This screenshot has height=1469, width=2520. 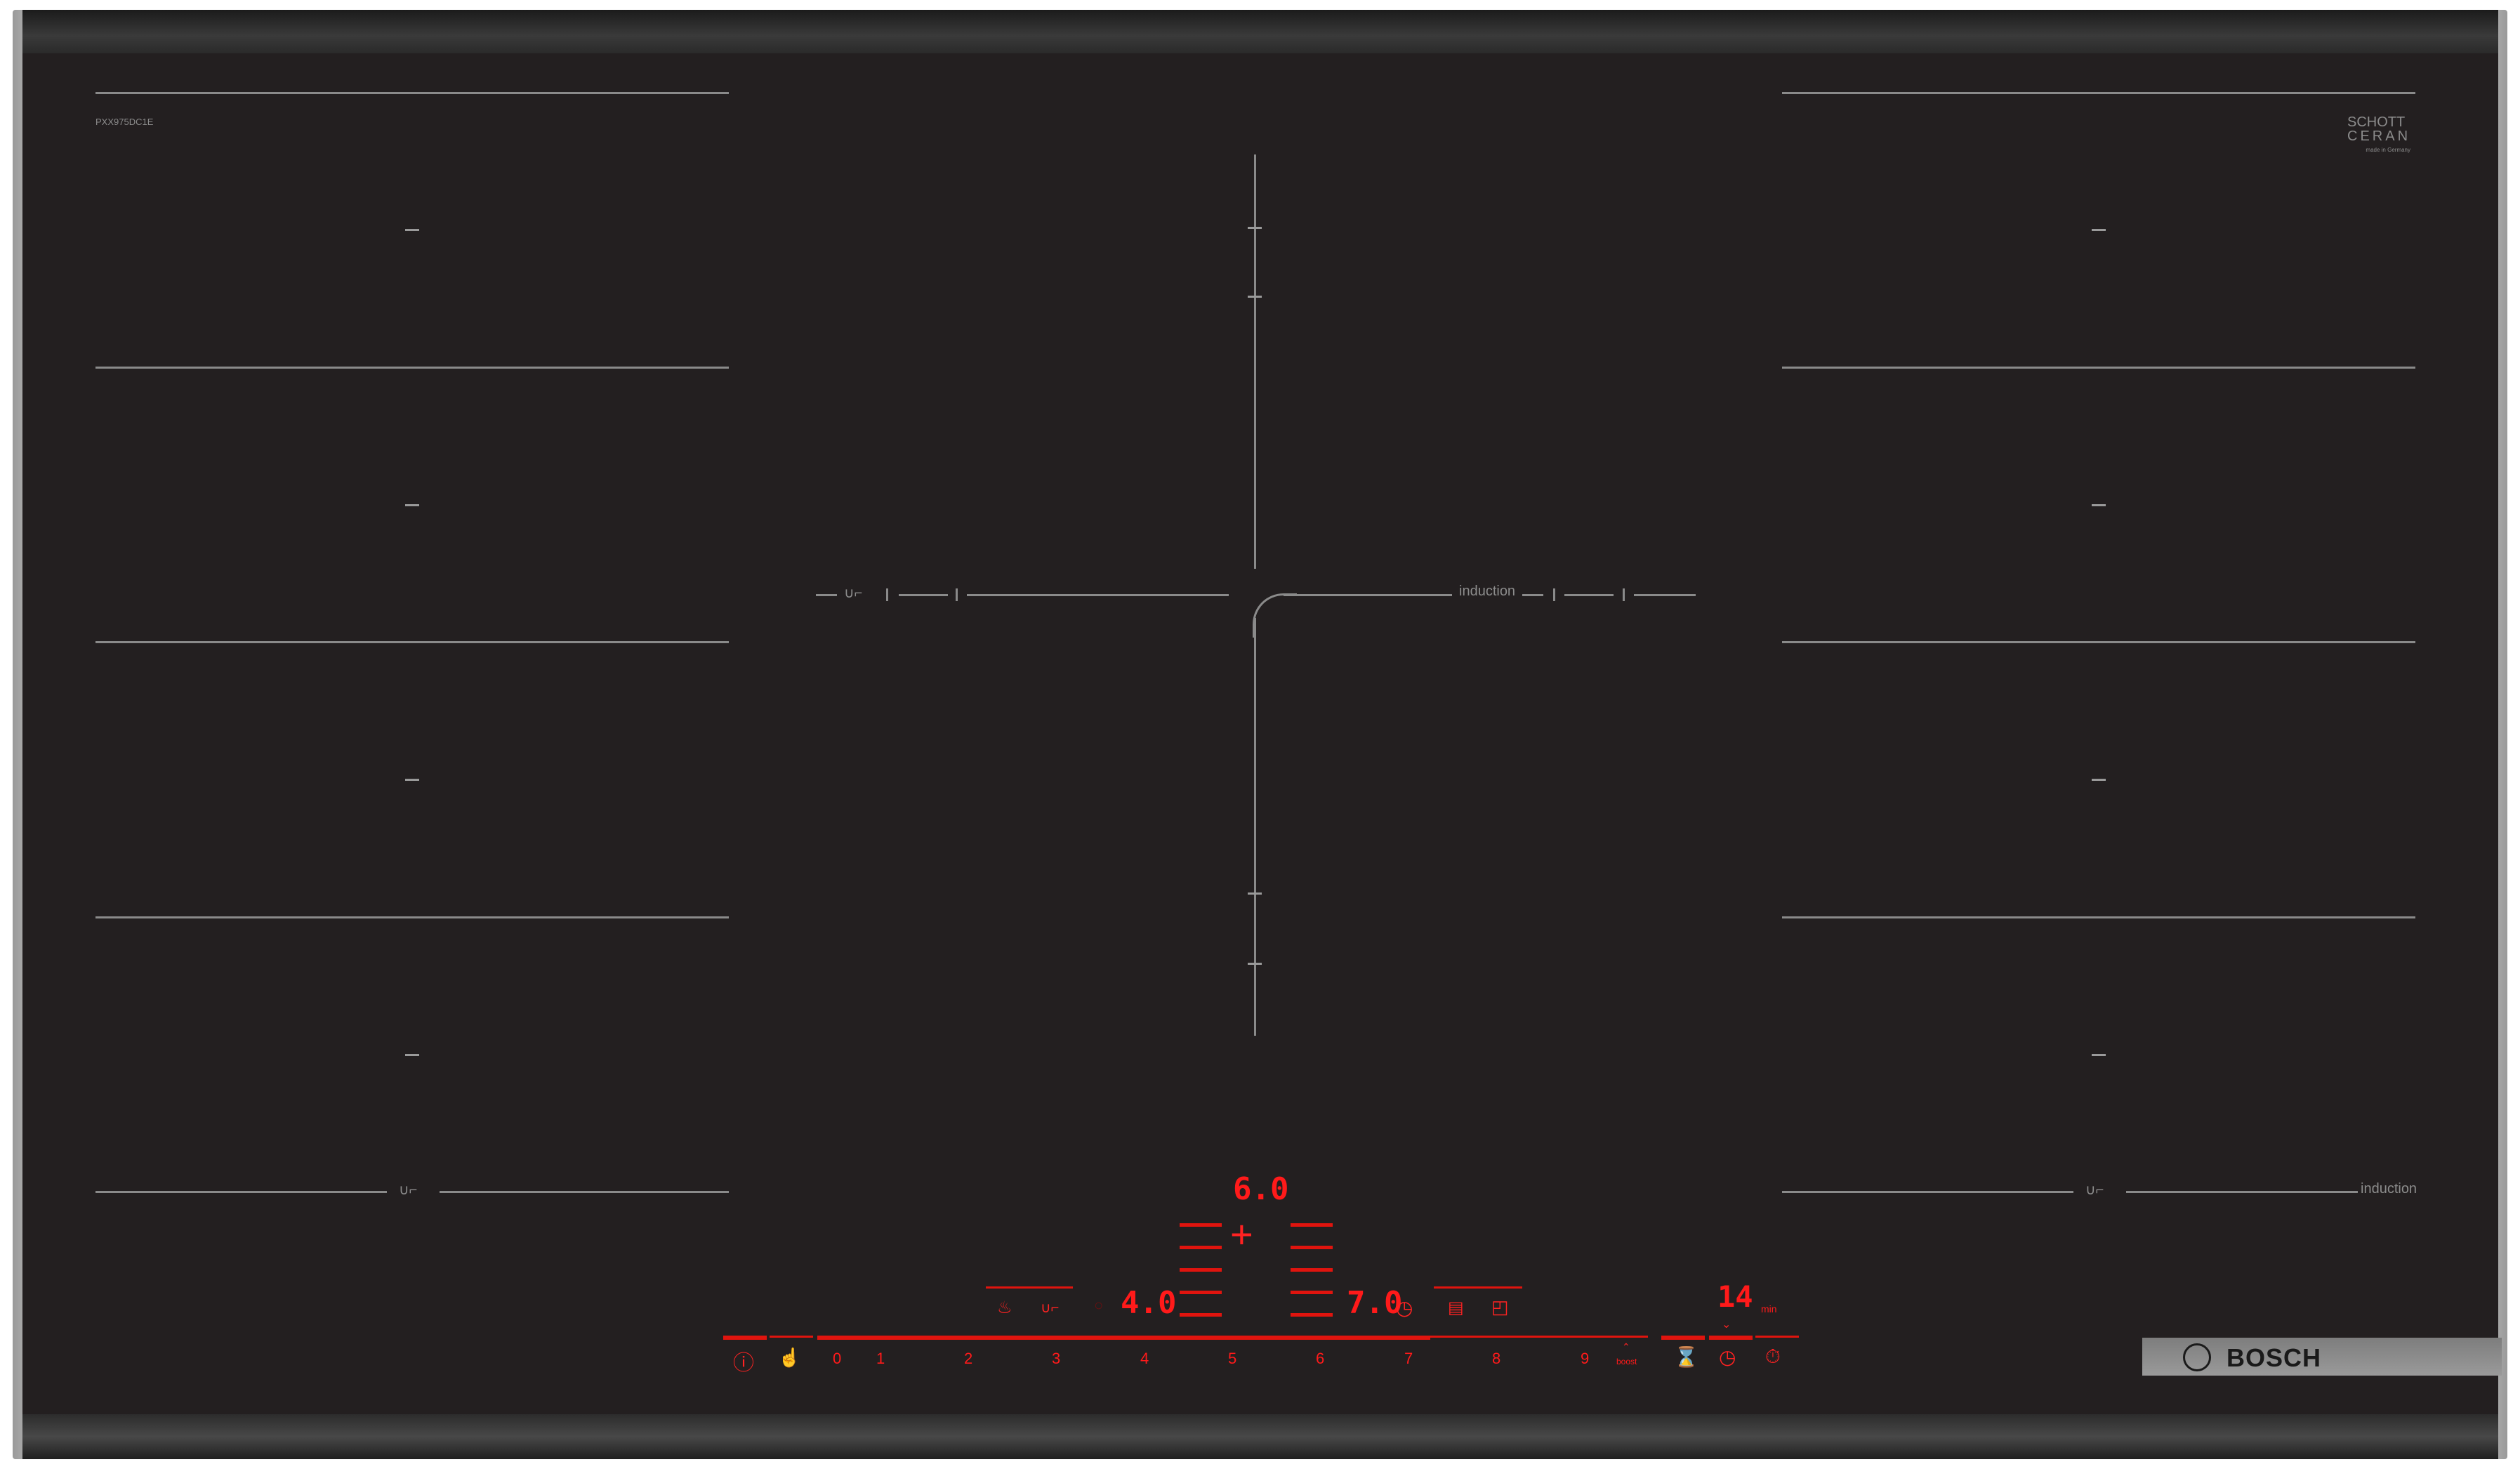 What do you see at coordinates (1005, 1308) in the screenshot?
I see `frying-sensor-icon: ♨` at bounding box center [1005, 1308].